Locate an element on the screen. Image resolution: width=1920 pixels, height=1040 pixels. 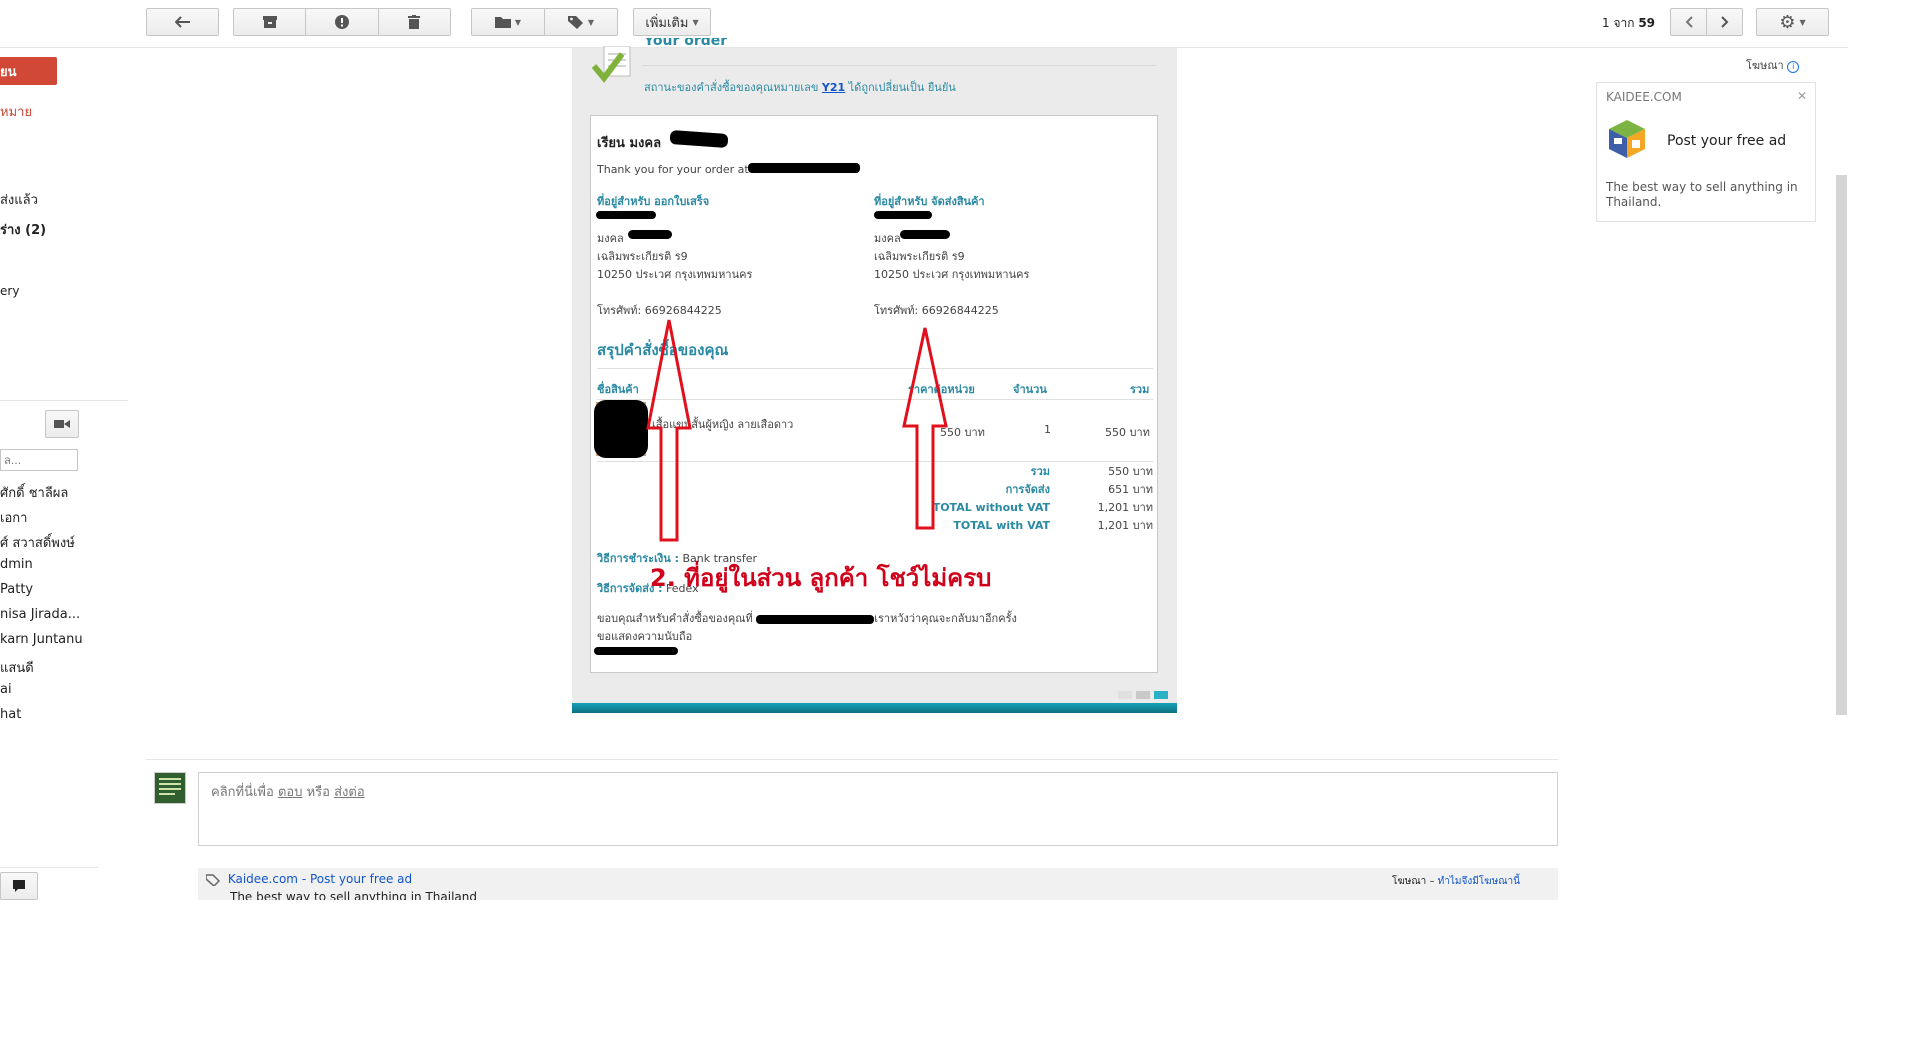
bottom-ad-right: โฆษณา – ทำไมจึงมีโฆษณานี้ is located at coordinates (1456, 881).